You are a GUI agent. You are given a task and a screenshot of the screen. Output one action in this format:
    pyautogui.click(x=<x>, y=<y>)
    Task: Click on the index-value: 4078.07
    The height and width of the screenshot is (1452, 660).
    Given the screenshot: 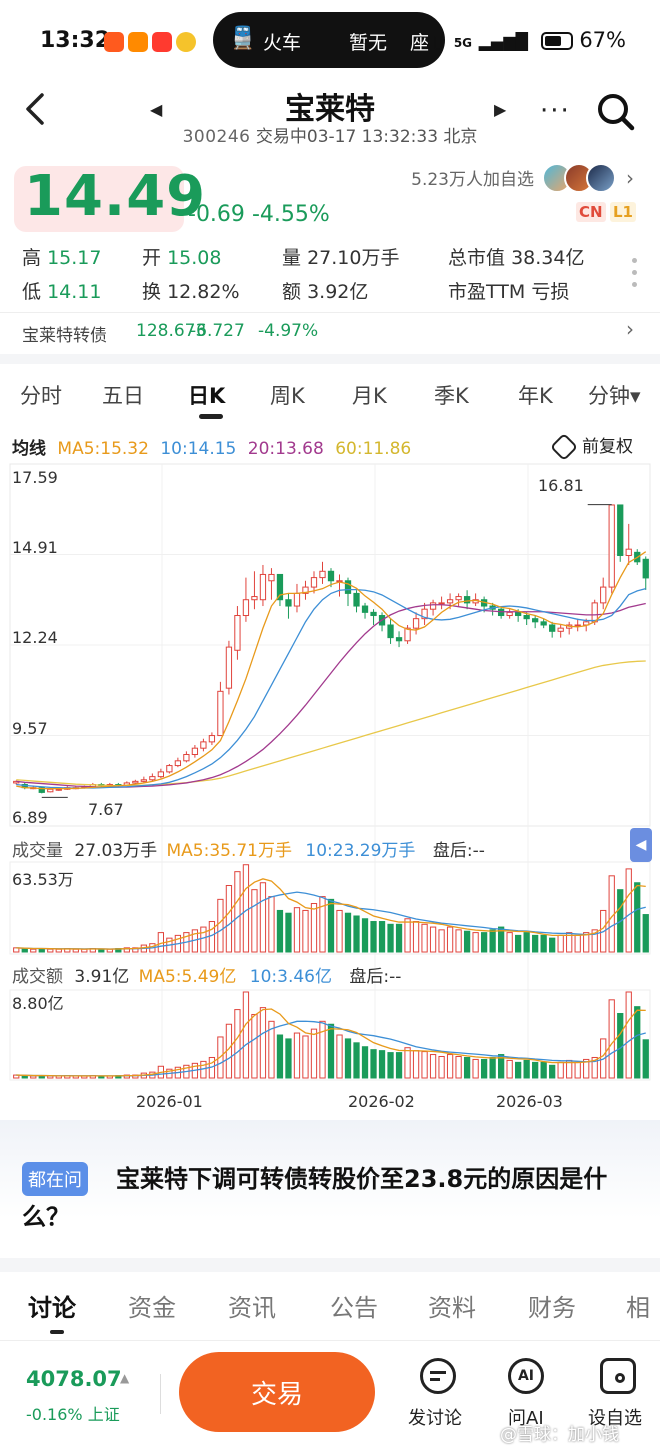 What is the action you would take?
    pyautogui.click(x=74, y=1379)
    